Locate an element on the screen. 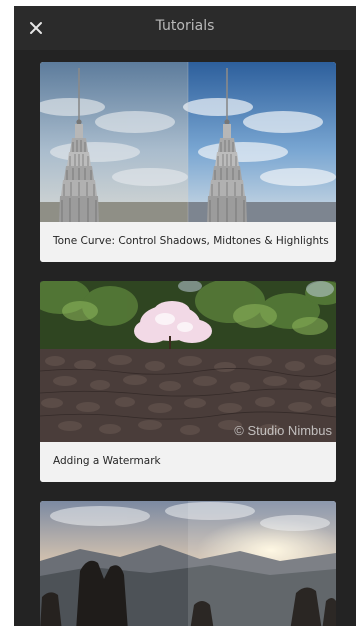  watermark-text: © Studio Nimbus is located at coordinates (283, 430).